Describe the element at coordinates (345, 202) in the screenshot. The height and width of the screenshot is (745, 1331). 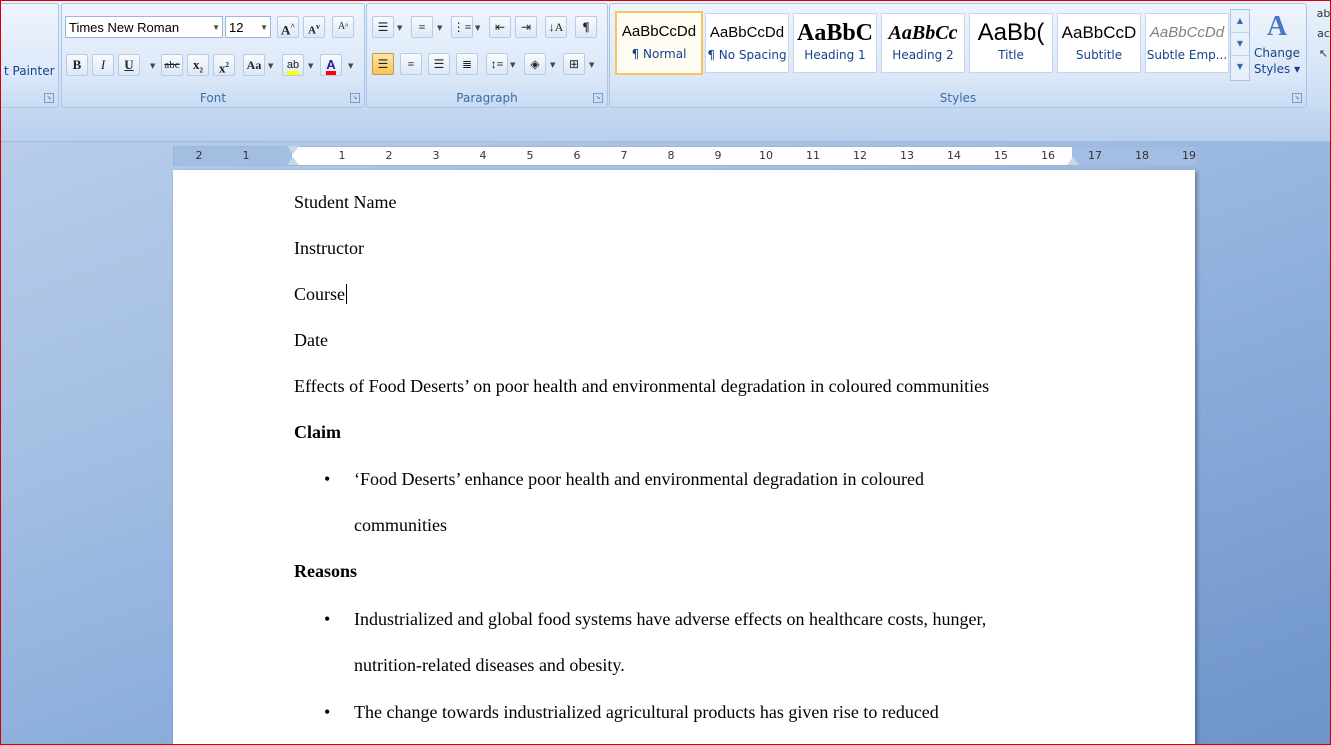
I see `doc-paragraph: Student Name` at that location.